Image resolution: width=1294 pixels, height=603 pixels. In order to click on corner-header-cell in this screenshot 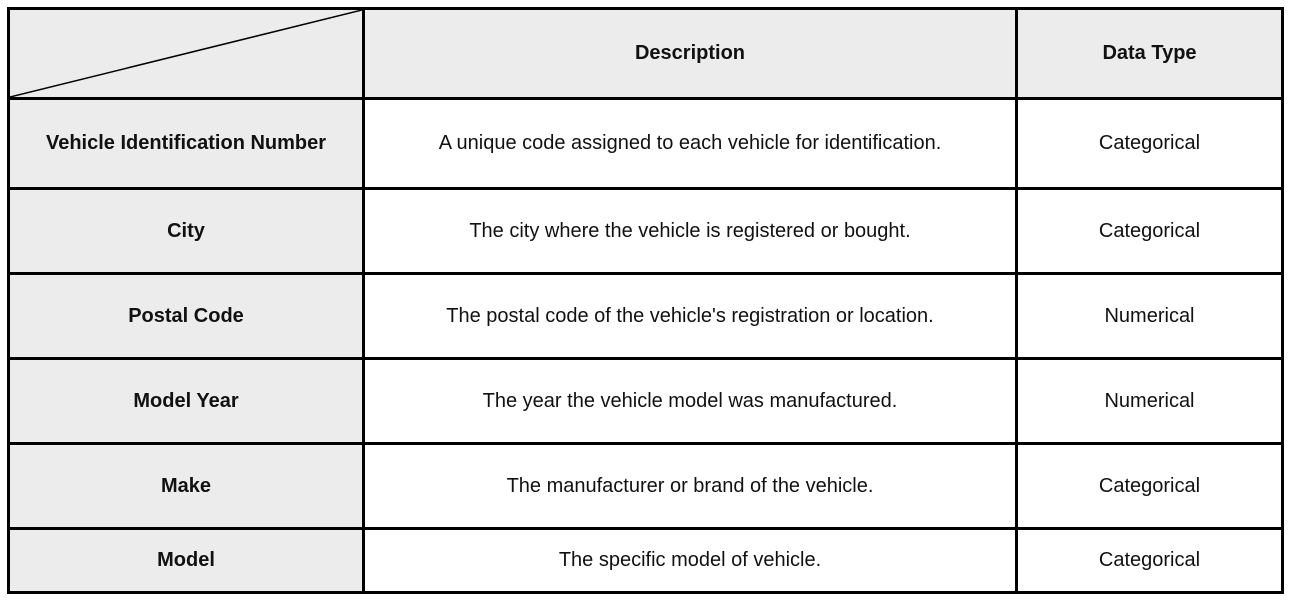, I will do `click(186, 53)`.